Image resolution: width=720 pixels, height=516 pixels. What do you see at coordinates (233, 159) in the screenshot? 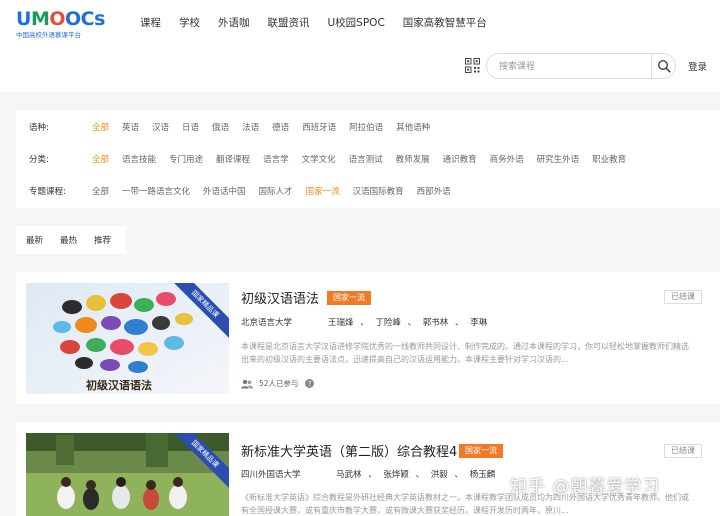
I see `filter-option: 翻译课程` at bounding box center [233, 159].